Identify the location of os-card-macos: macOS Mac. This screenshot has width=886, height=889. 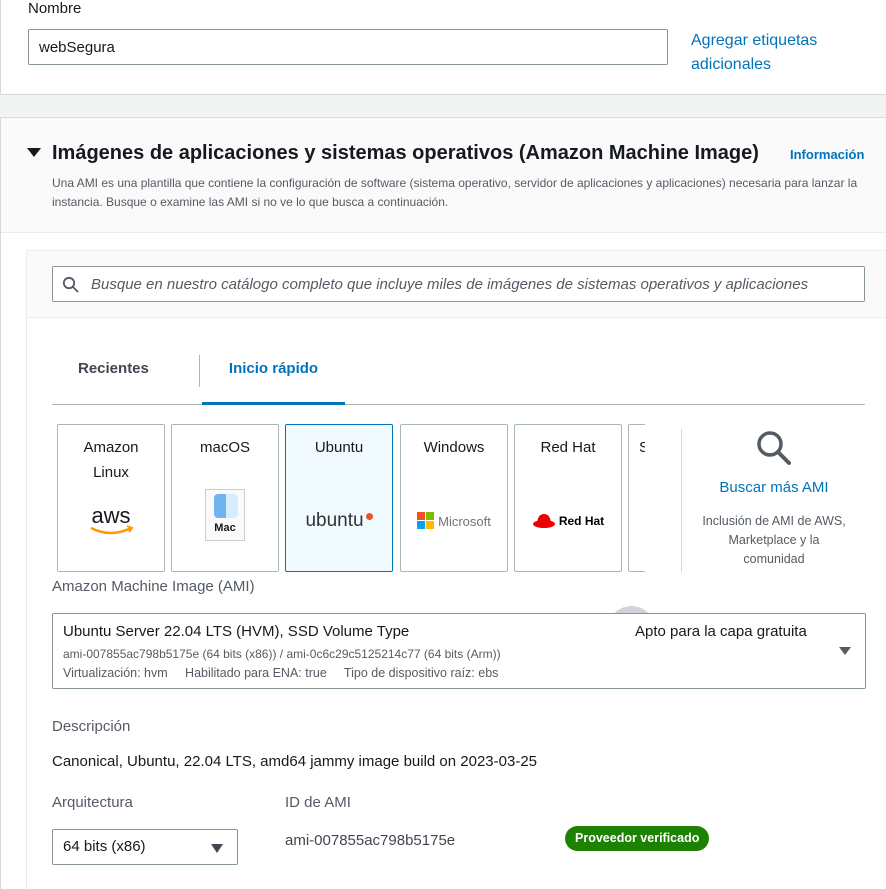
(225, 498).